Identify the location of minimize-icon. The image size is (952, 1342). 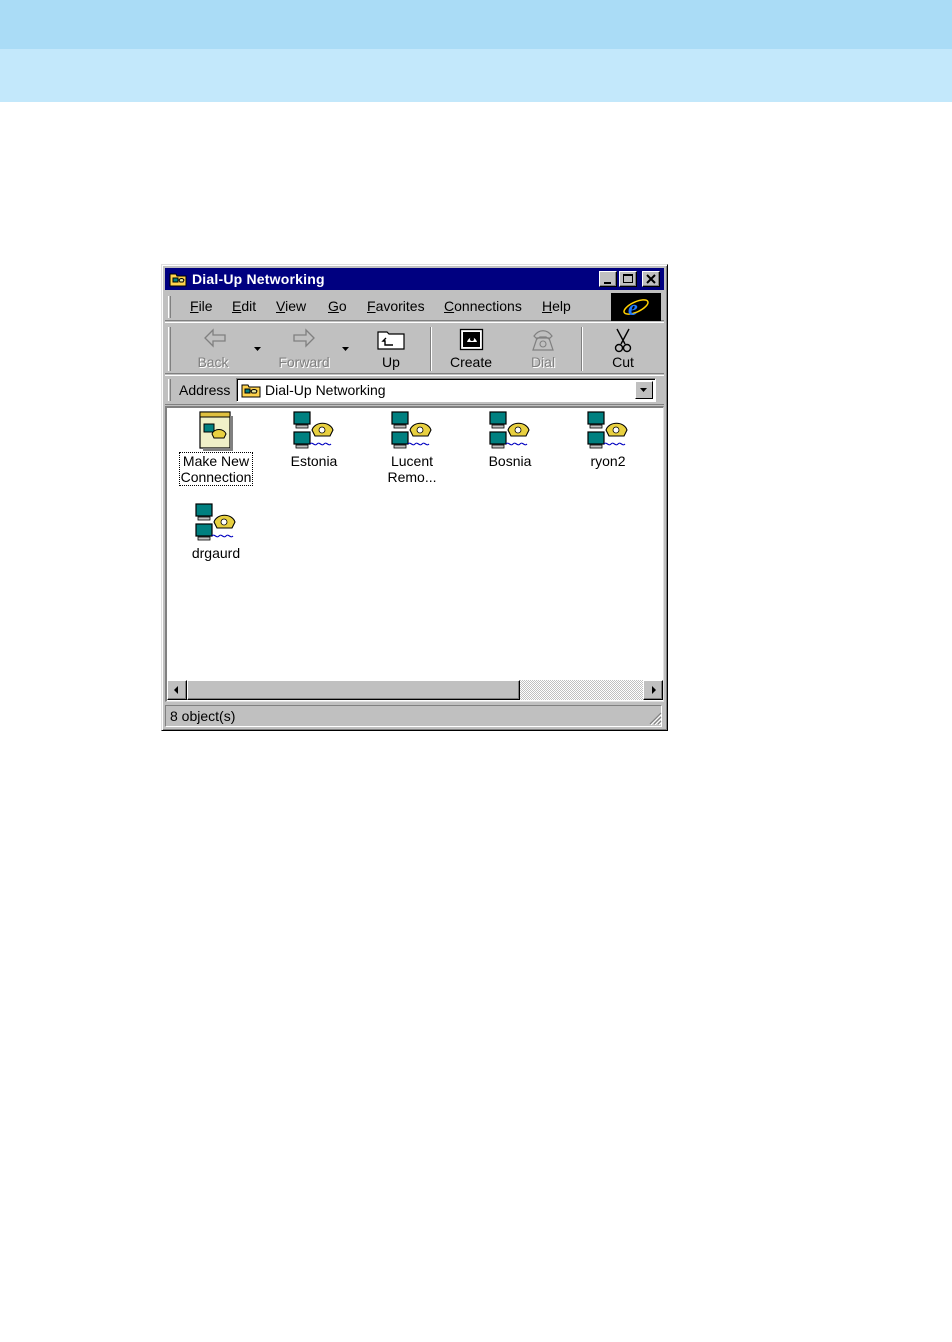
(607, 283).